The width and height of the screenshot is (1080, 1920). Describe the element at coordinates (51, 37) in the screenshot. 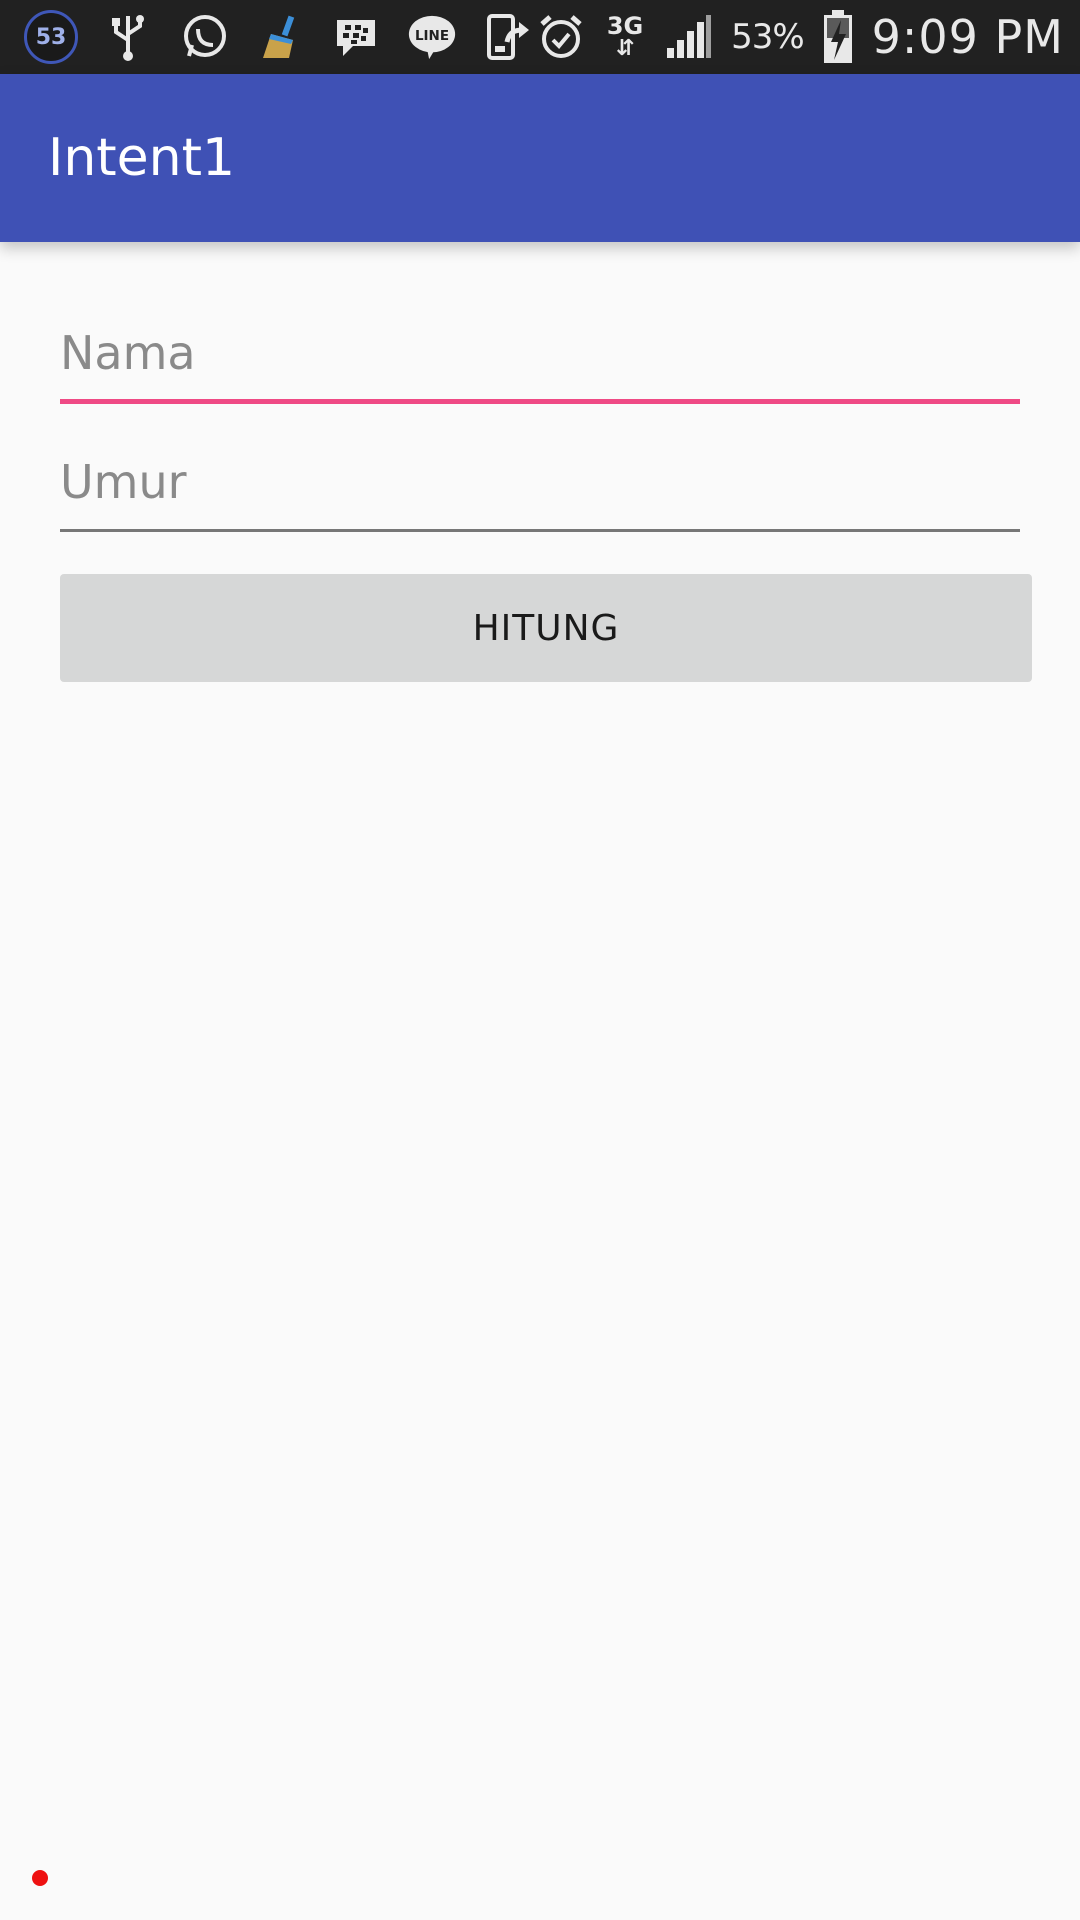

I see `notification-count-icon: 53` at that location.